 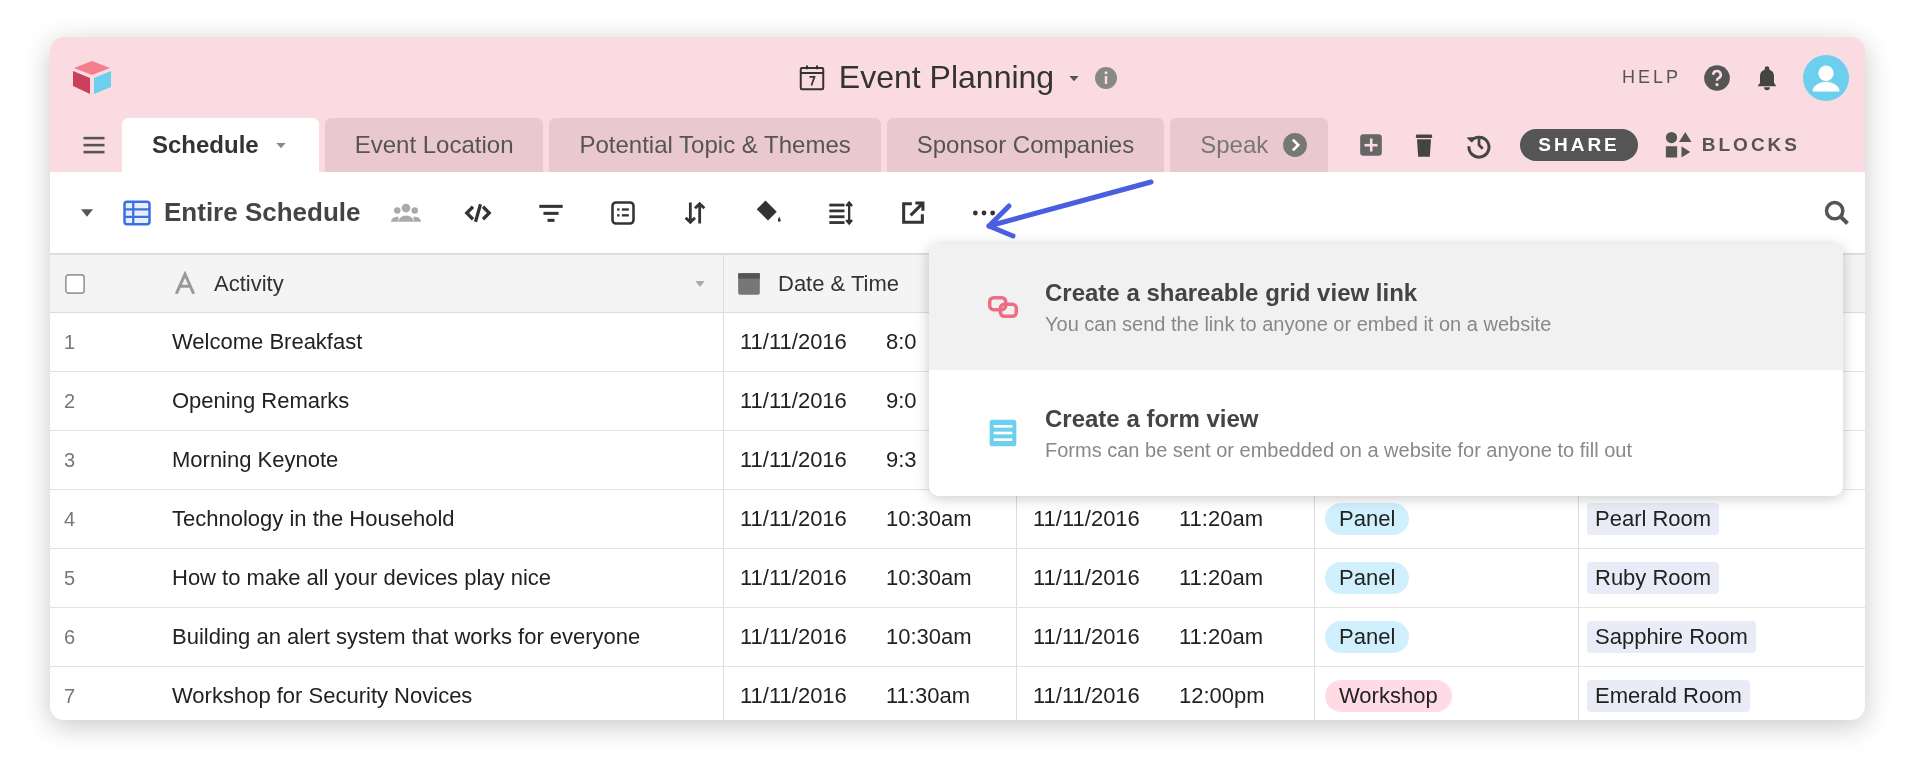 What do you see at coordinates (406, 637) in the screenshot?
I see `table-cell: Building an alert system that works for everyone` at bounding box center [406, 637].